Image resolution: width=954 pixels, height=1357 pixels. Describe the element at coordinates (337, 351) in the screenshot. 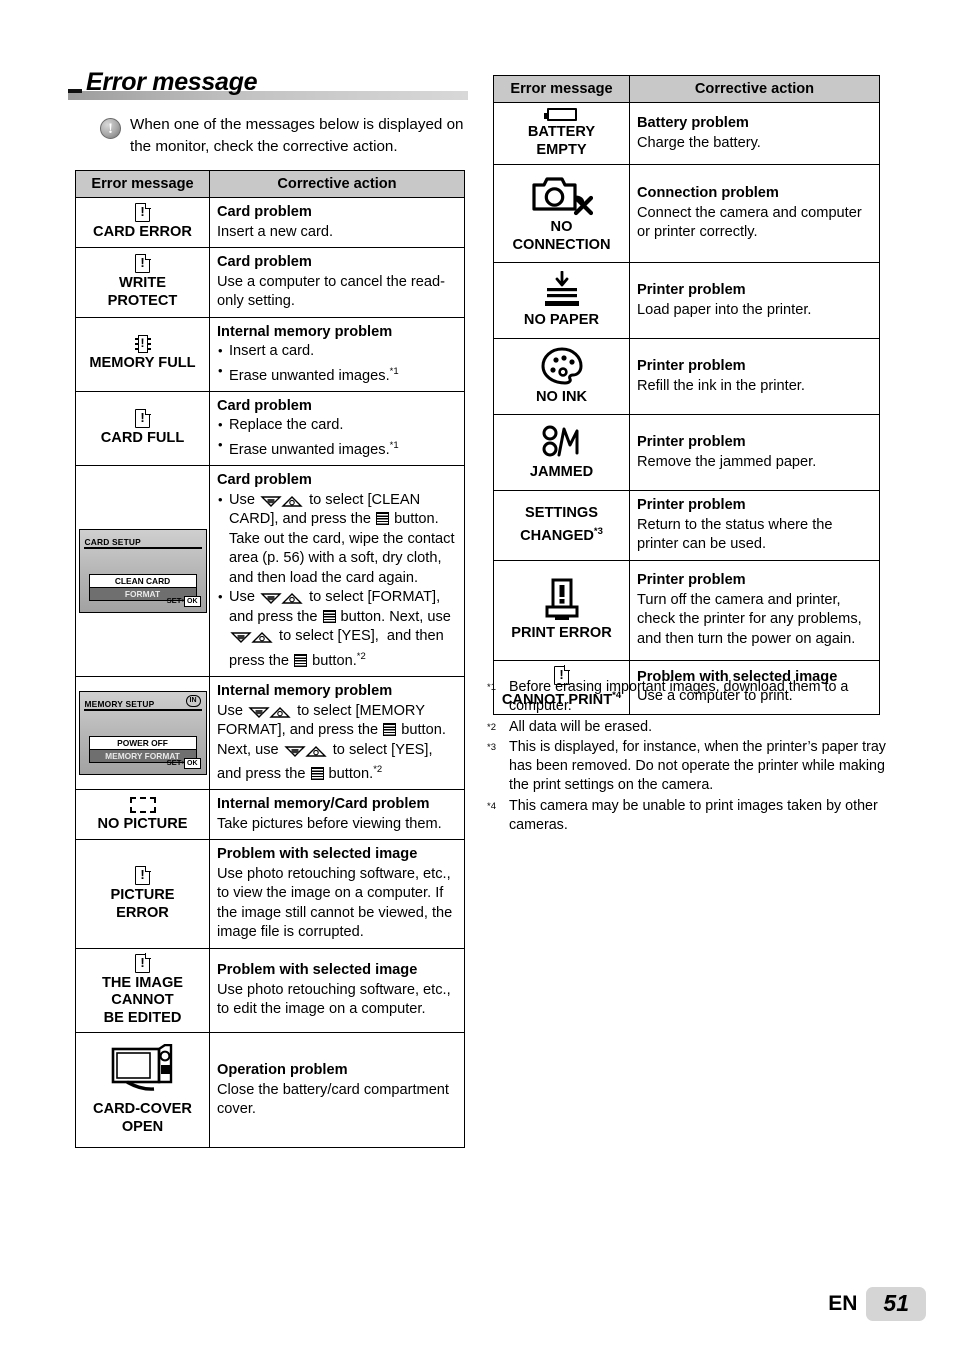

I see `action-bullet: Insert a card.` at that location.